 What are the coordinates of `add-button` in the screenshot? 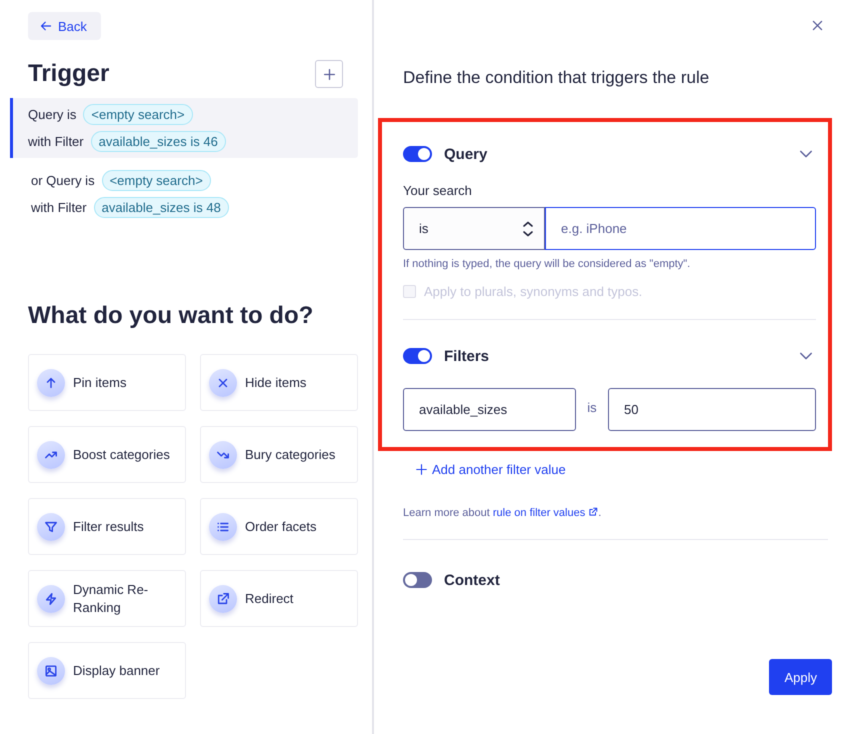 It's located at (329, 74).